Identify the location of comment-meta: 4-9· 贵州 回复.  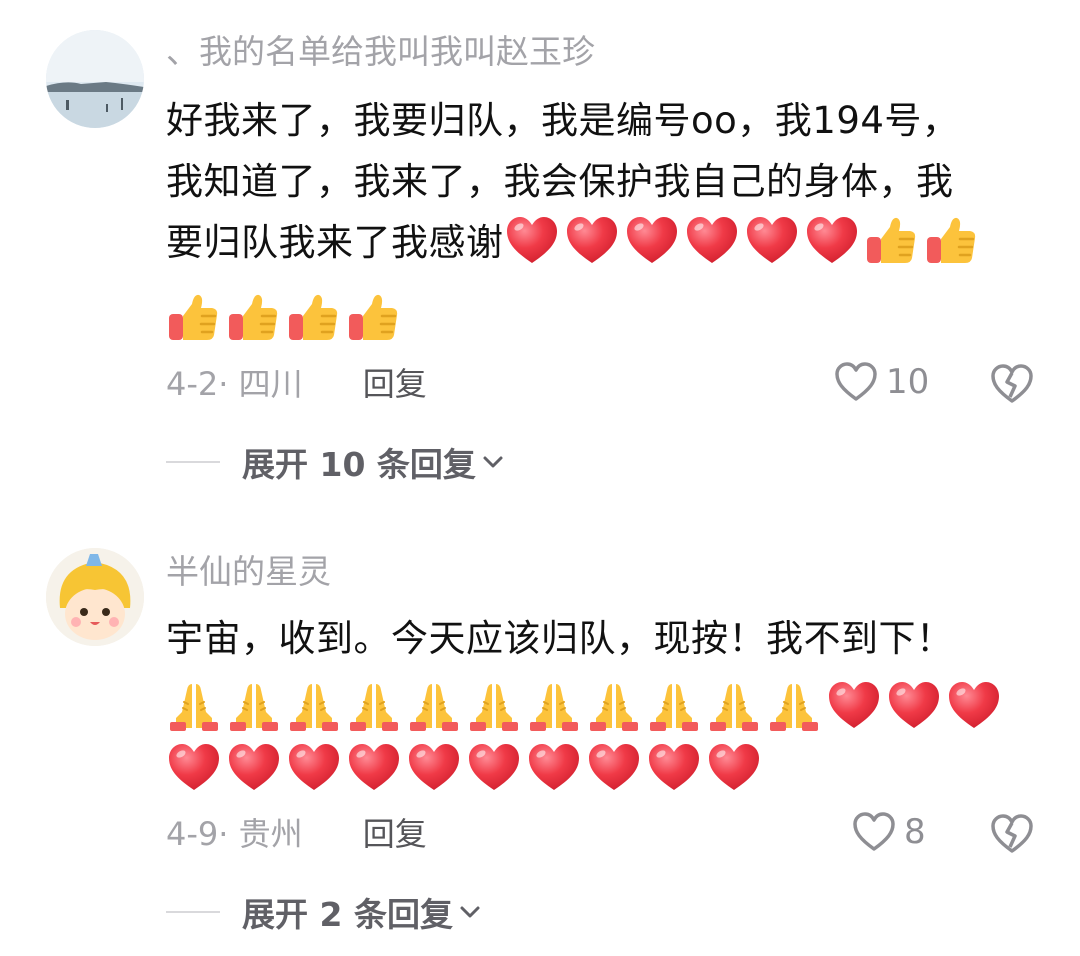
(296, 834).